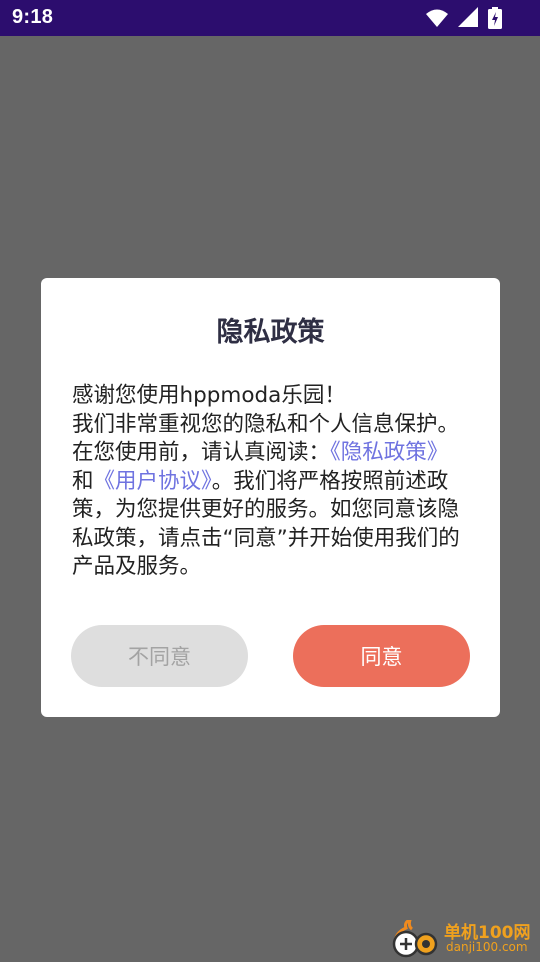 The width and height of the screenshot is (540, 962). I want to click on dialog-title: 隐私政策, so click(270, 332).